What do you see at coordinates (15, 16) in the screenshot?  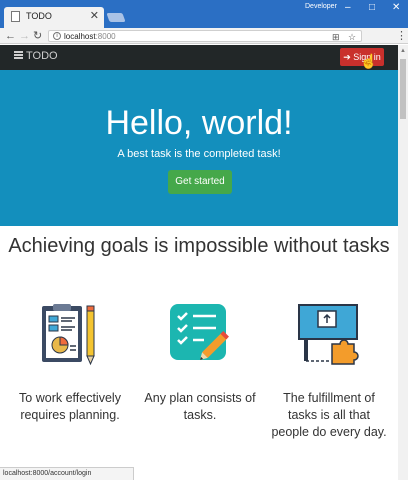 I see `page-favicon-icon` at bounding box center [15, 16].